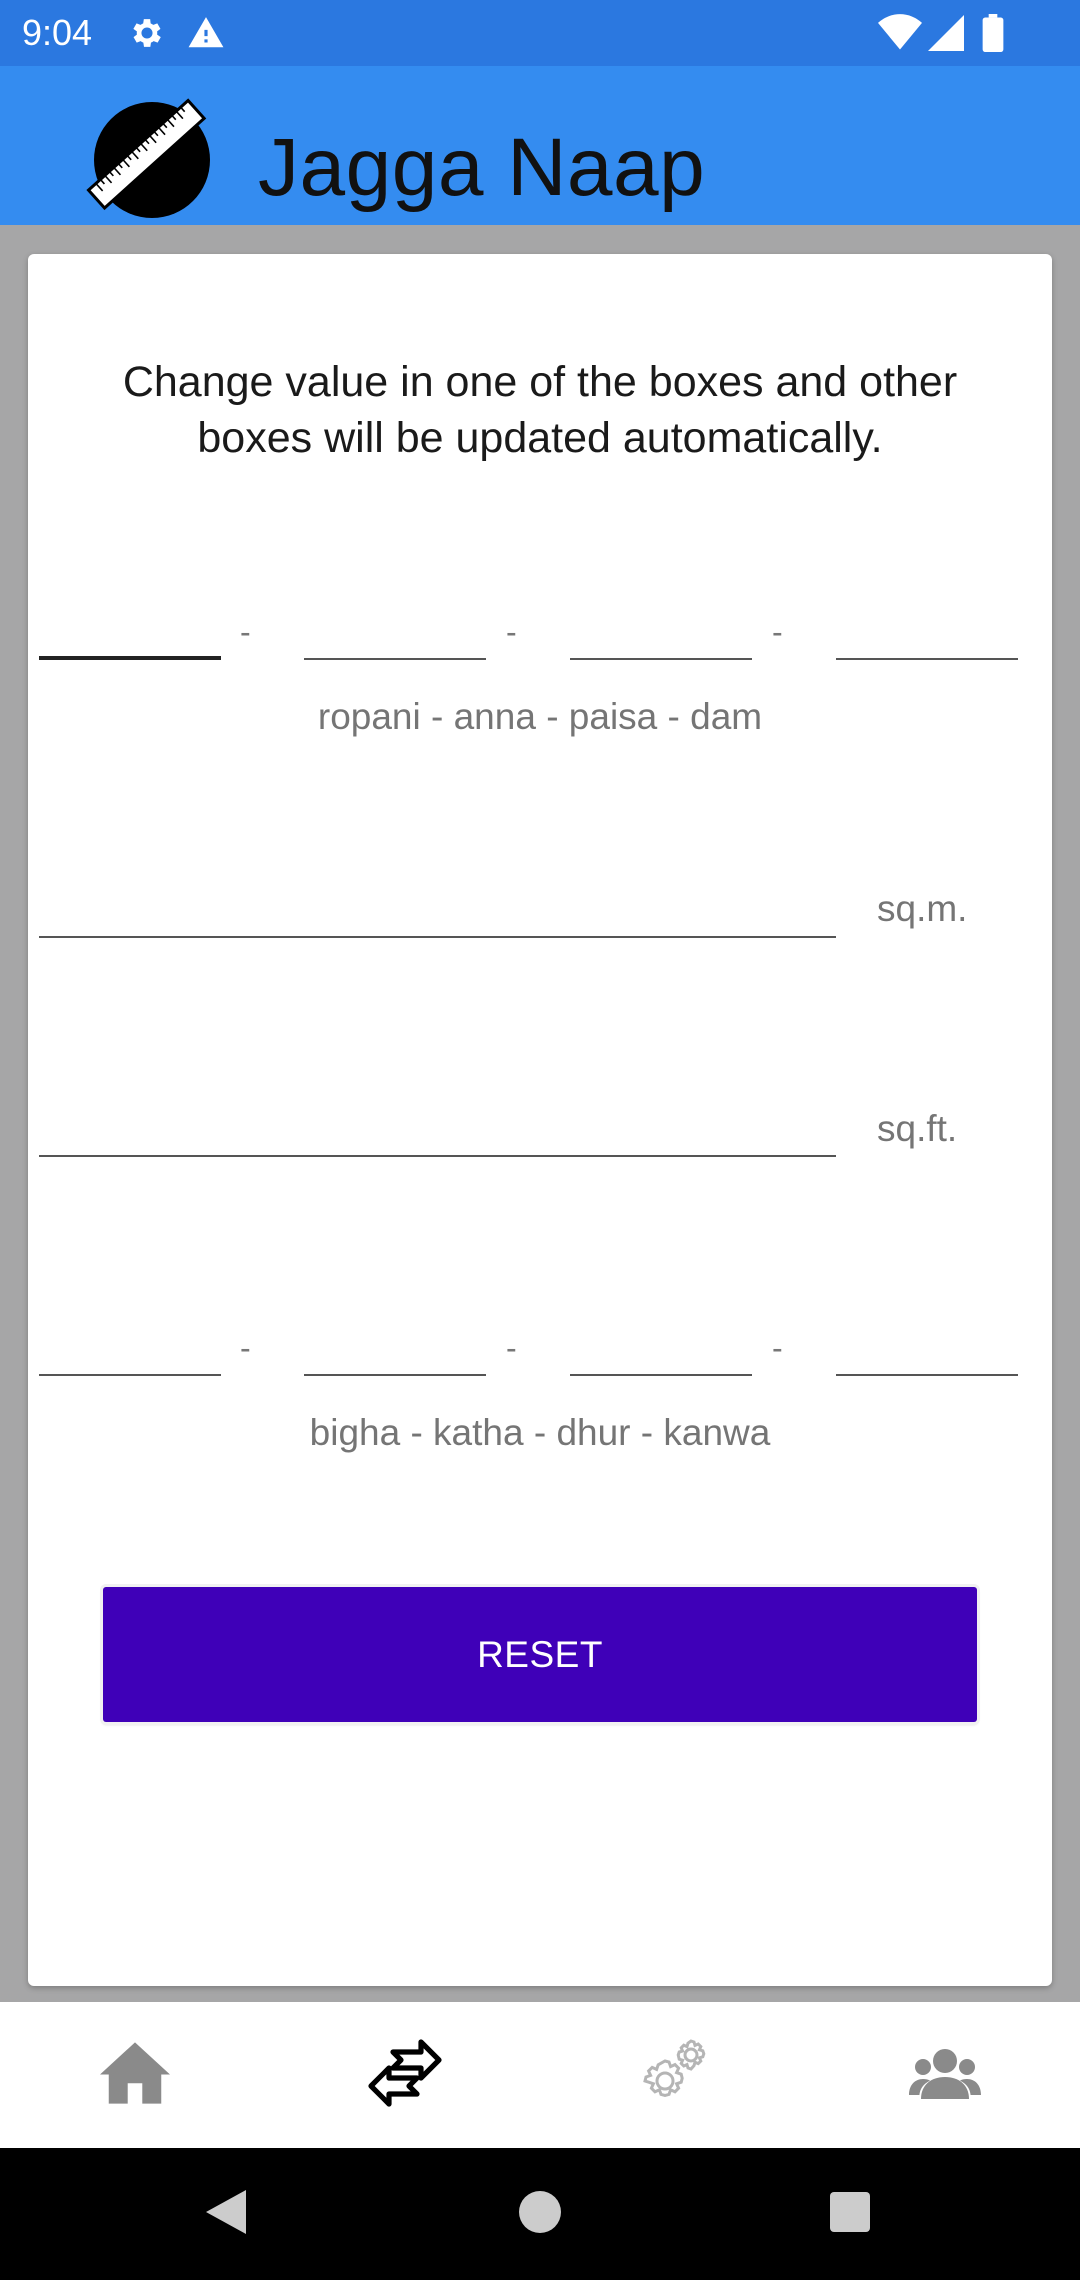 This screenshot has height=2280, width=1080. I want to click on settings-gears-icon, so click(675, 2075).